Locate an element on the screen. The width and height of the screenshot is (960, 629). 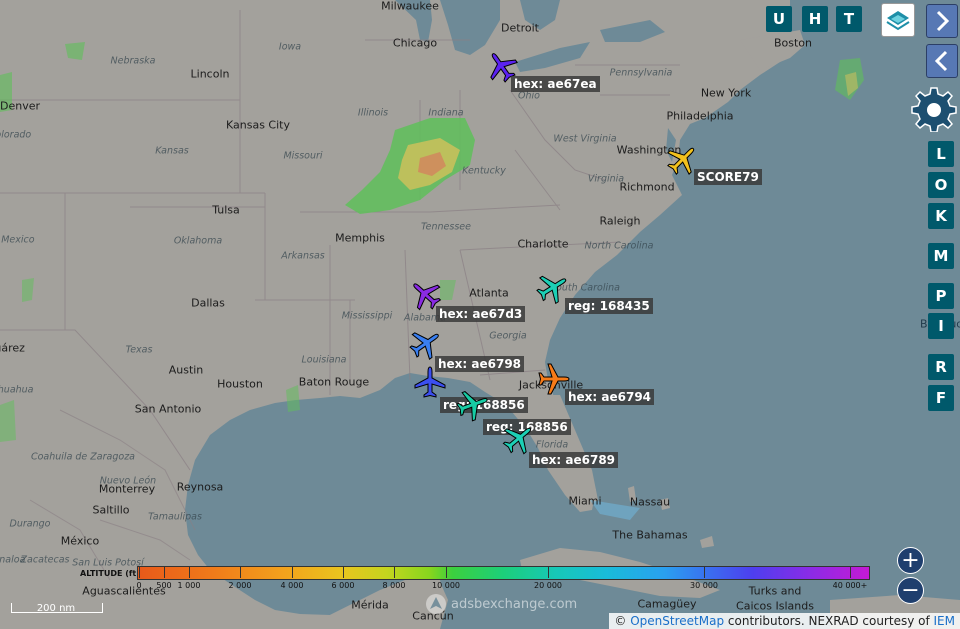
altitude-tick-label: 8 000 is located at coordinates (394, 585).